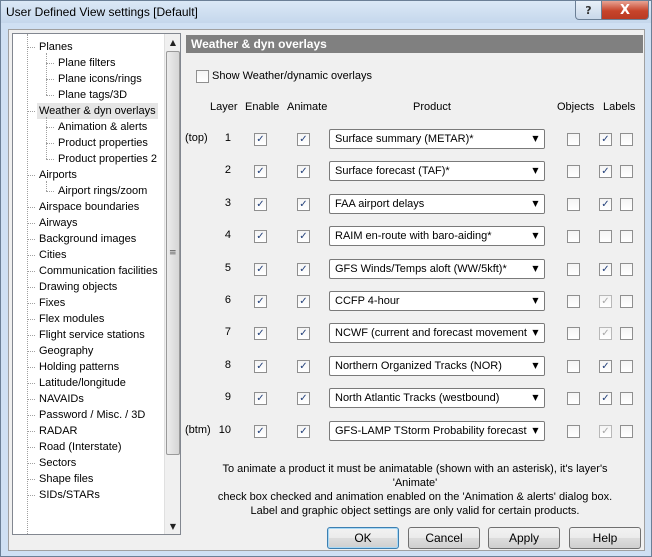  What do you see at coordinates (326, 12) in the screenshot?
I see `title-bar: User Defined View settings [Default] ? X` at bounding box center [326, 12].